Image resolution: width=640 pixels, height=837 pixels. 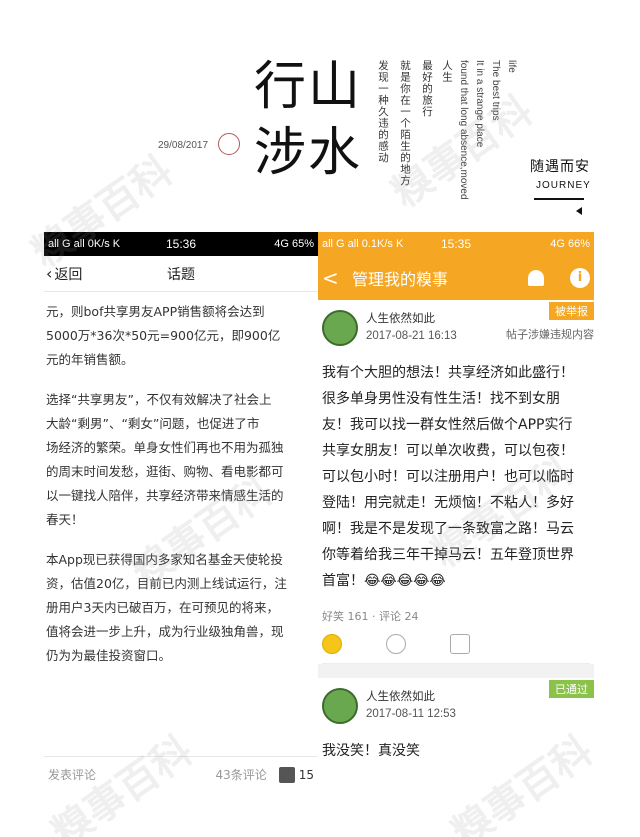 I want to click on title-col-2: 山 水, so click(x=334, y=120).